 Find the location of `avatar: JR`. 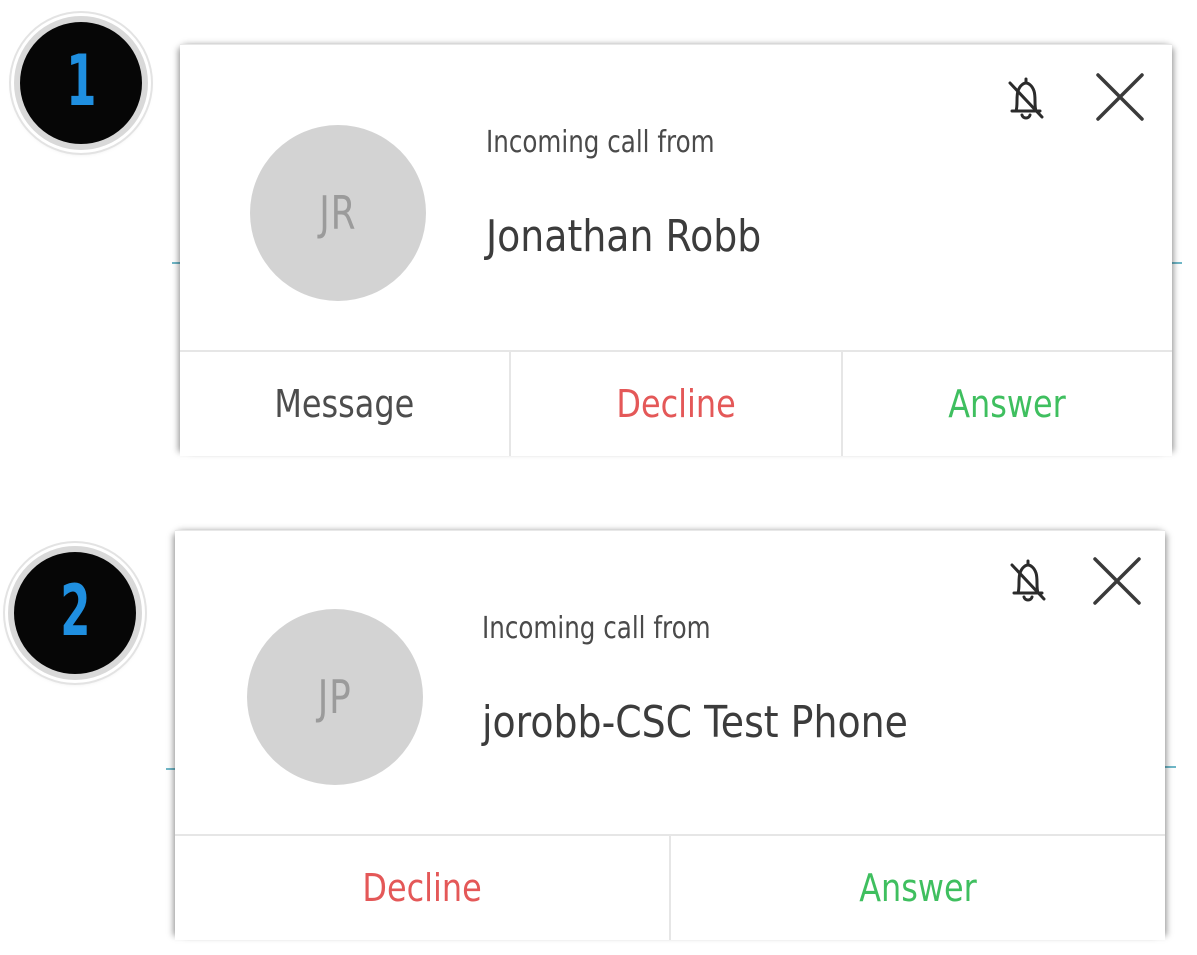

avatar: JR is located at coordinates (338, 213).